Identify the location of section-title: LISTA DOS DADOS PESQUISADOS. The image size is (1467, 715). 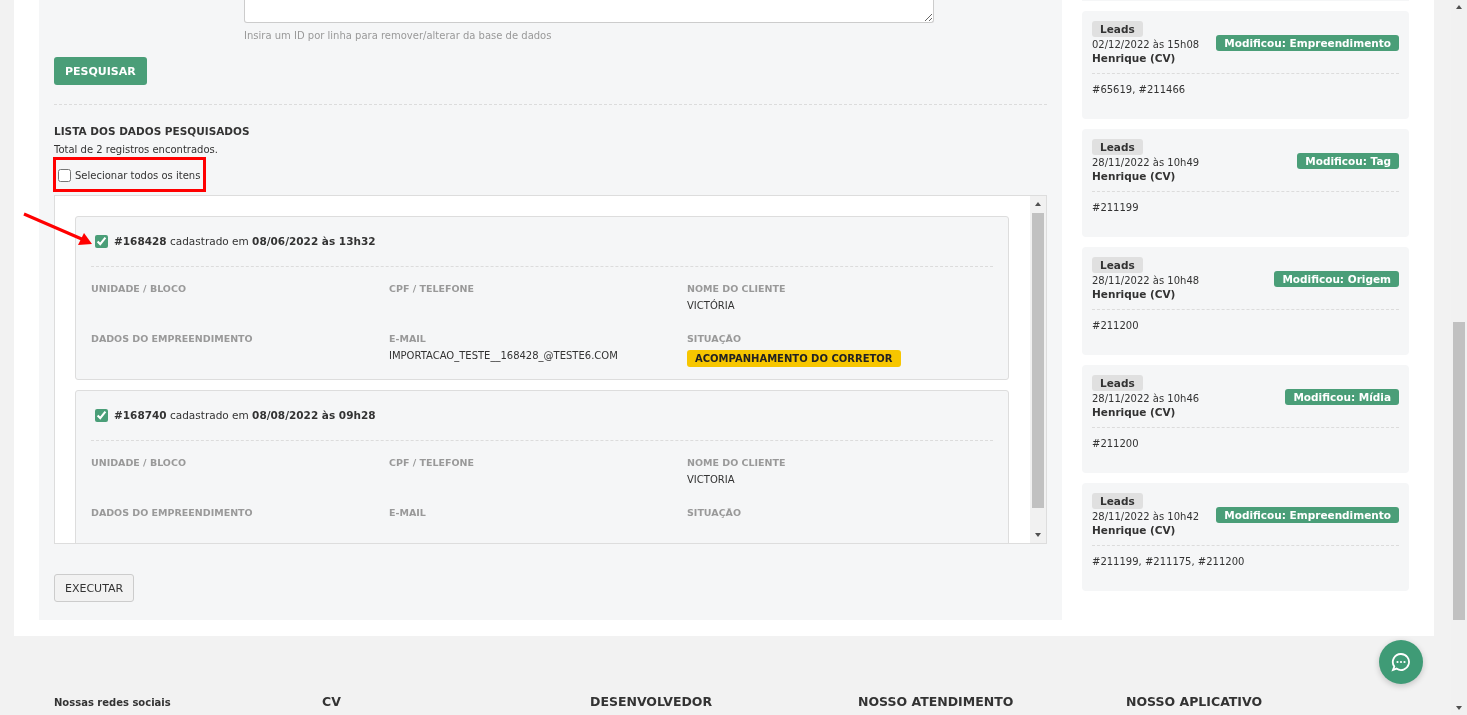
(152, 131).